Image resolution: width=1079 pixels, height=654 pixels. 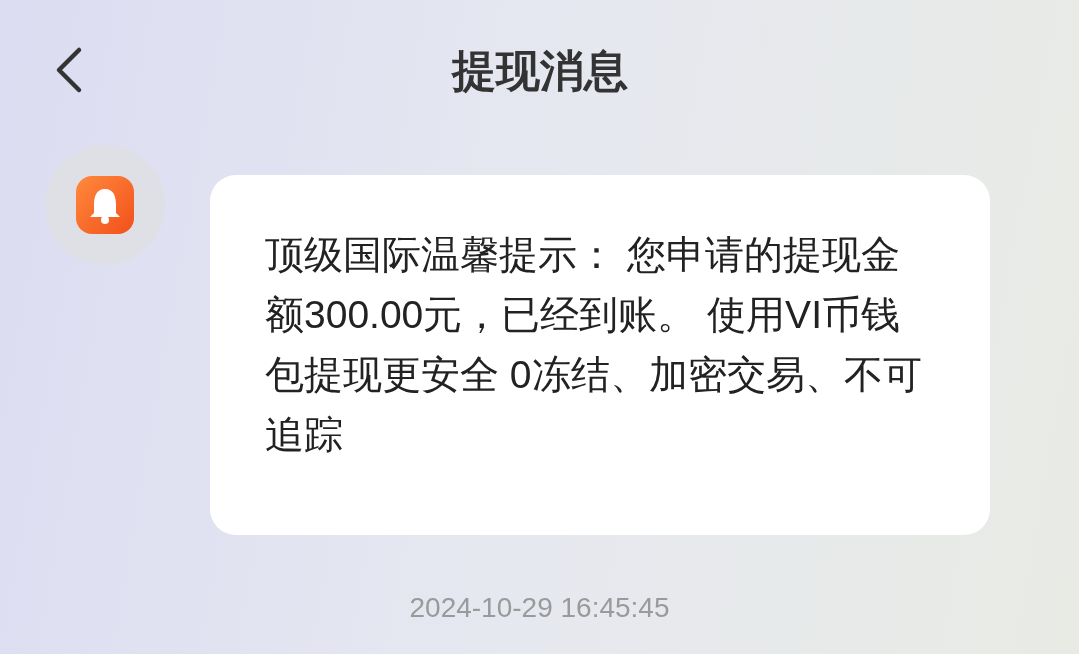 I want to click on page-title: 提现消息, so click(x=539, y=70).